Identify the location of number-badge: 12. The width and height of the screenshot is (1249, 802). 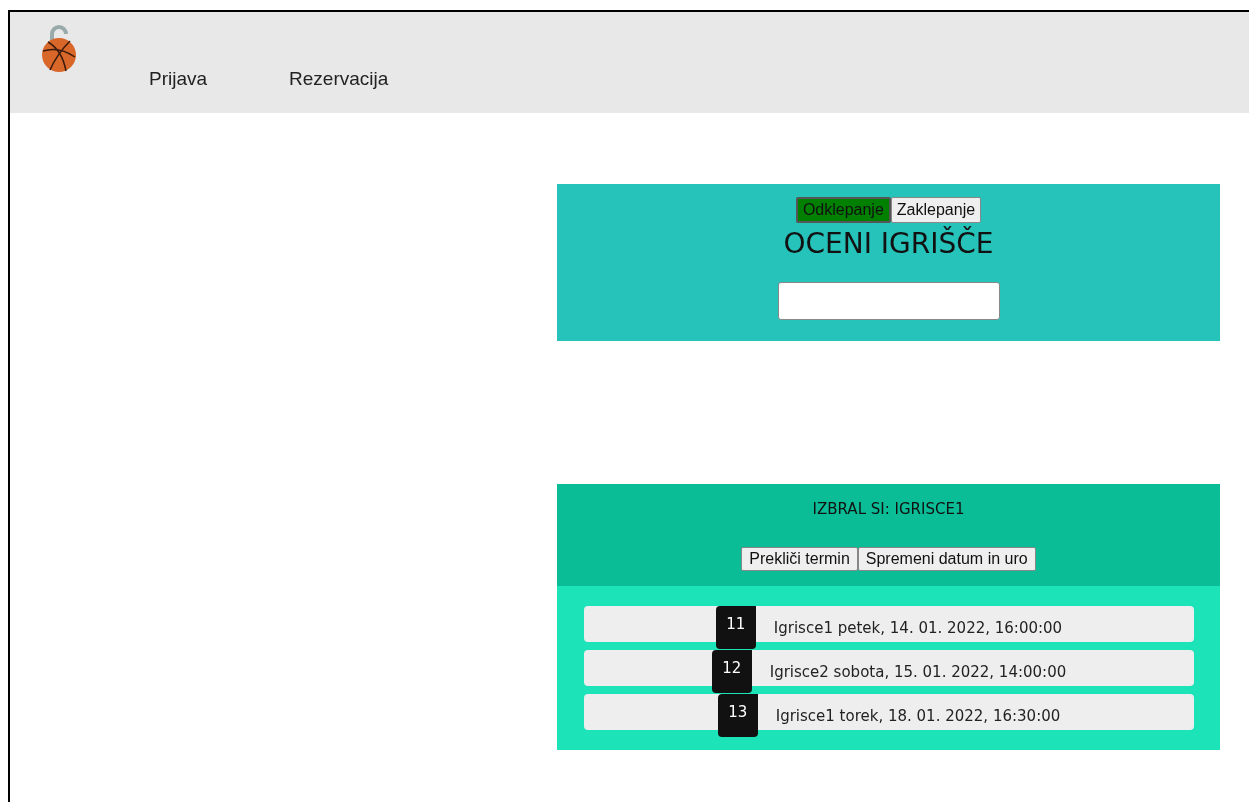
(731, 671).